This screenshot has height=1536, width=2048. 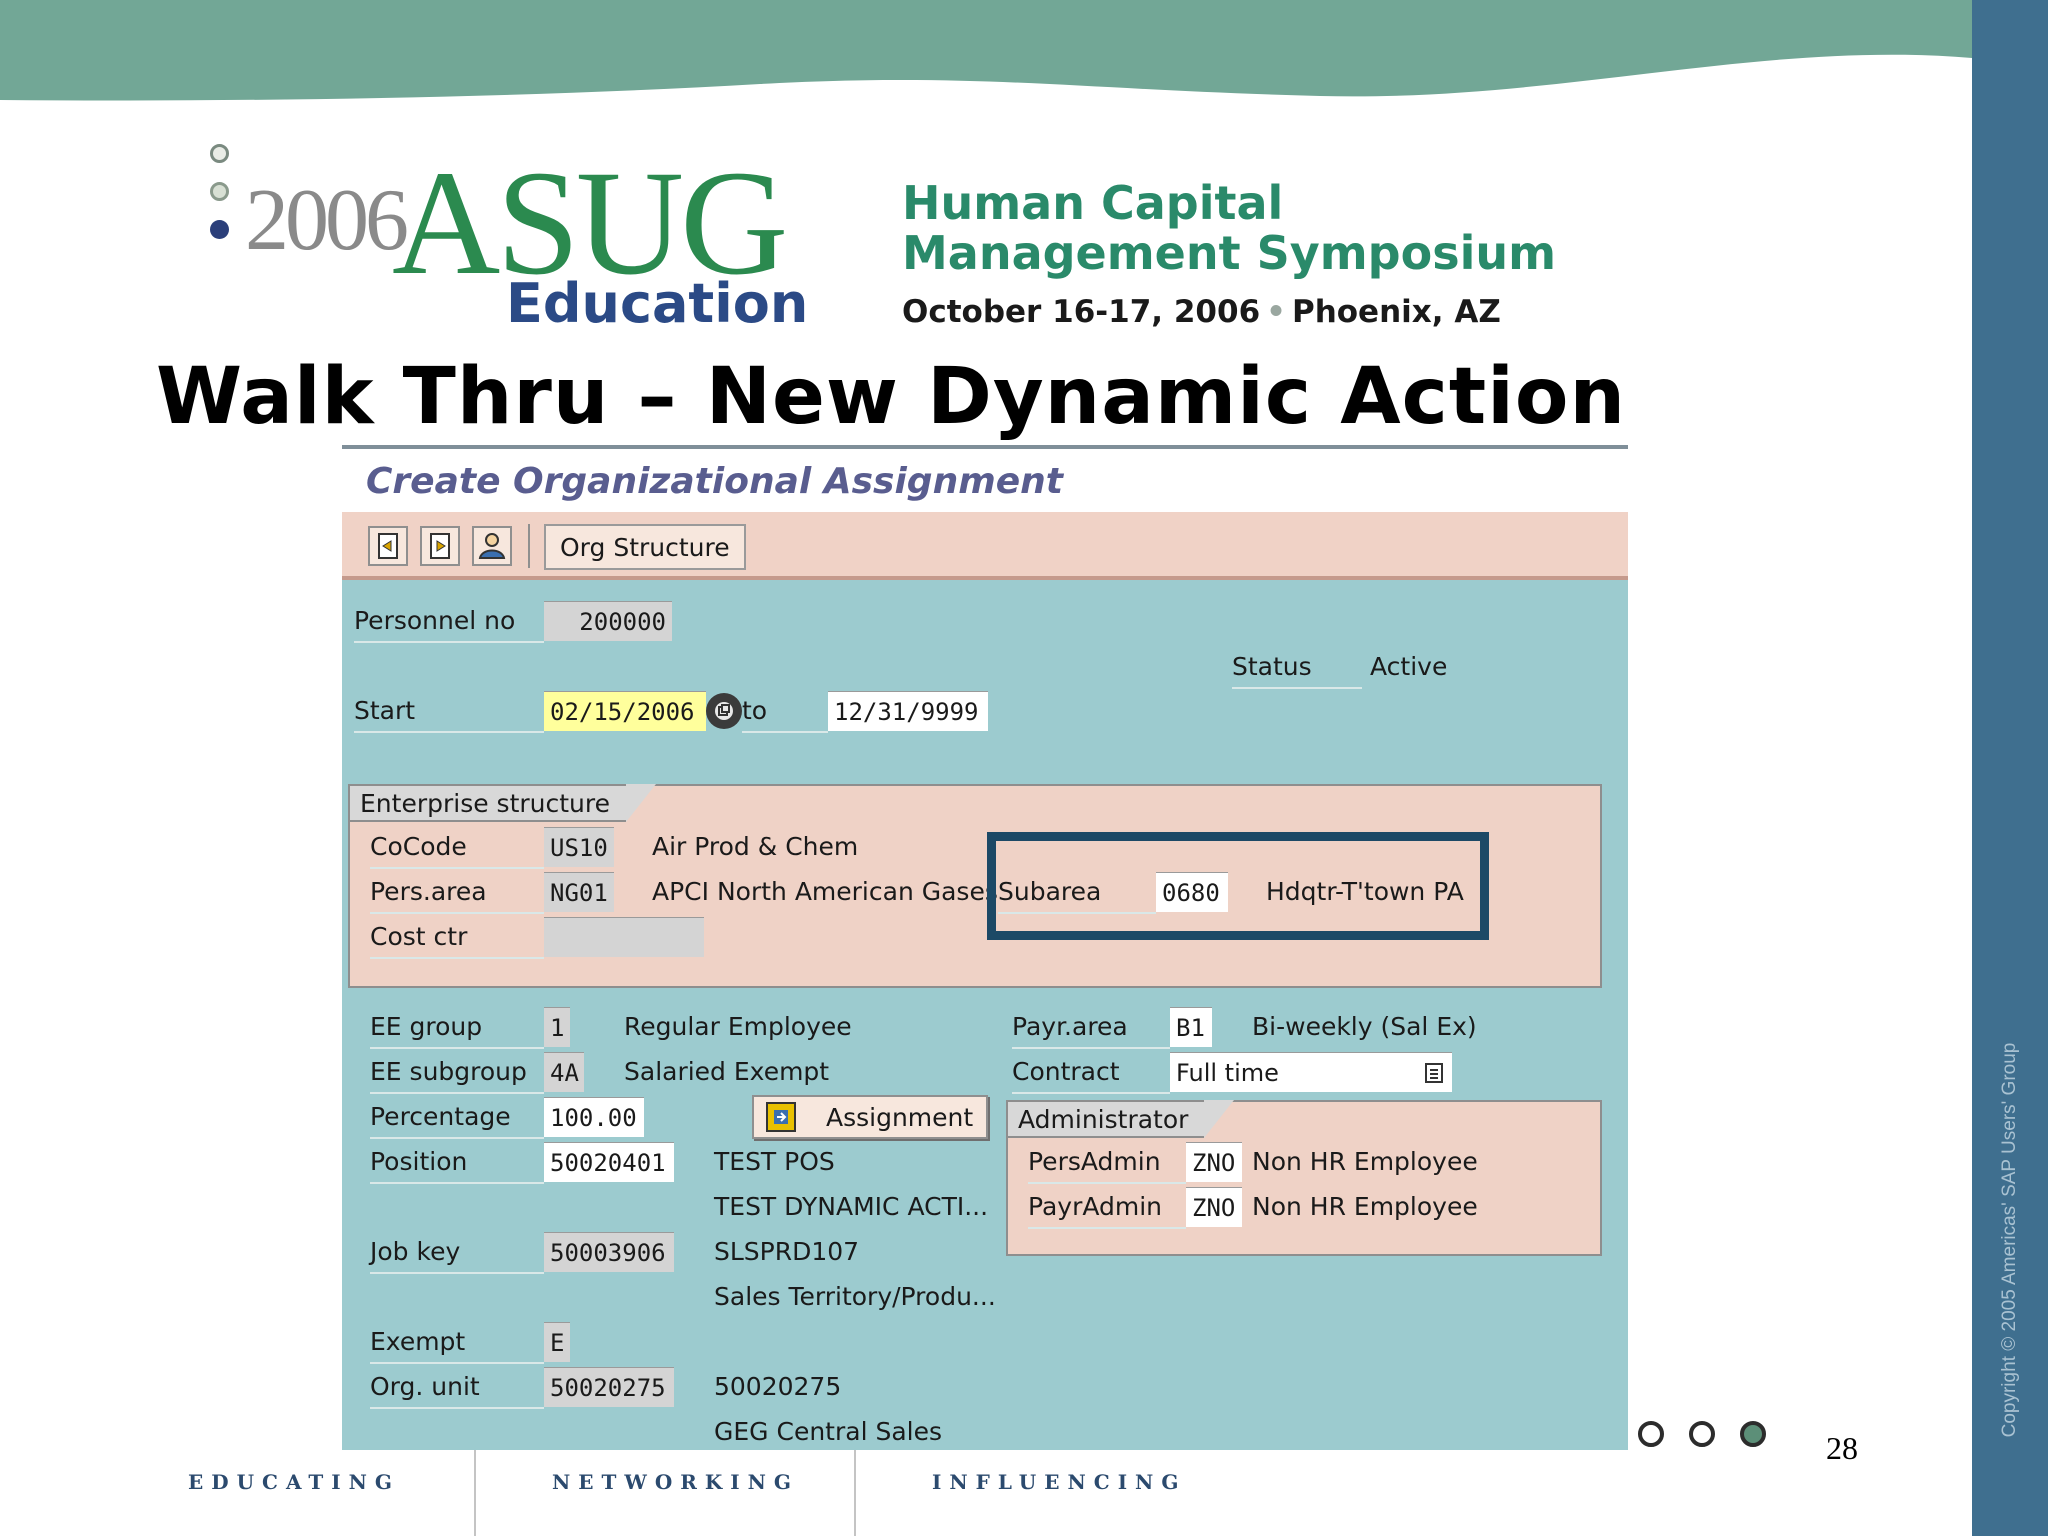 I want to click on sap-application-toolbar: Org Structure, so click(x=985, y=546).